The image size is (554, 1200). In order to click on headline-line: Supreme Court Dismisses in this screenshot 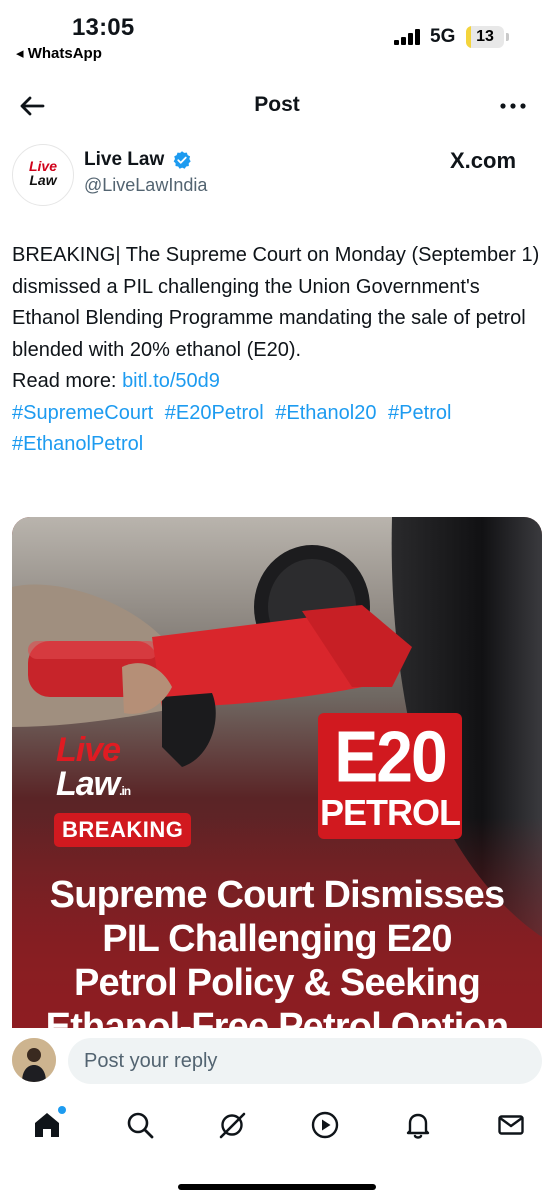, I will do `click(277, 895)`.